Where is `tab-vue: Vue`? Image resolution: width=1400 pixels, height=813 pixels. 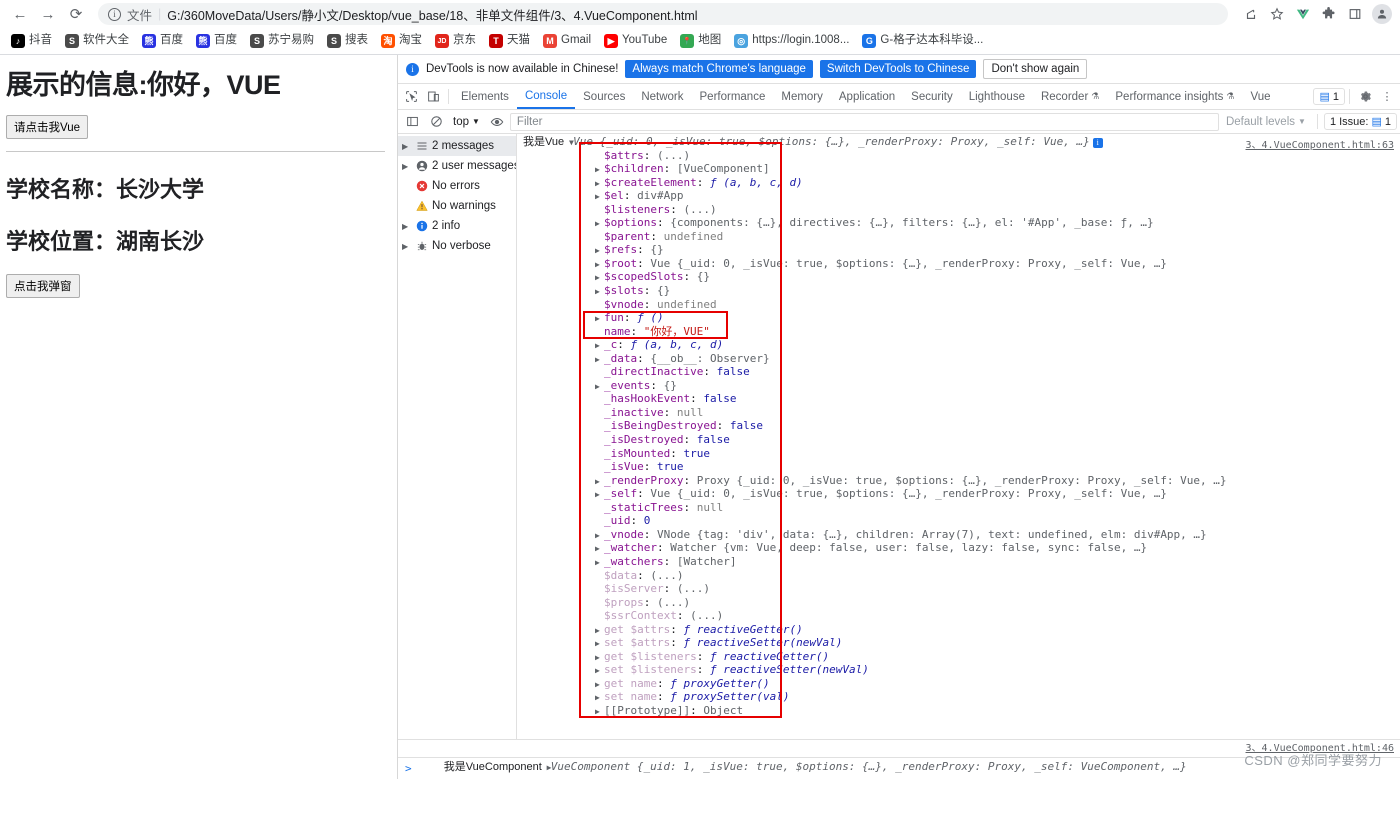
tab-vue: Vue is located at coordinates (1260, 96).